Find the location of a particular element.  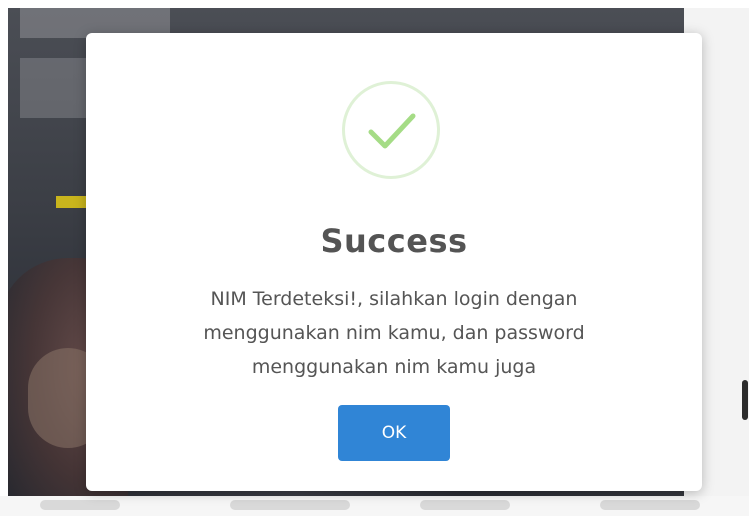

background-bottom-strip is located at coordinates (374, 506).